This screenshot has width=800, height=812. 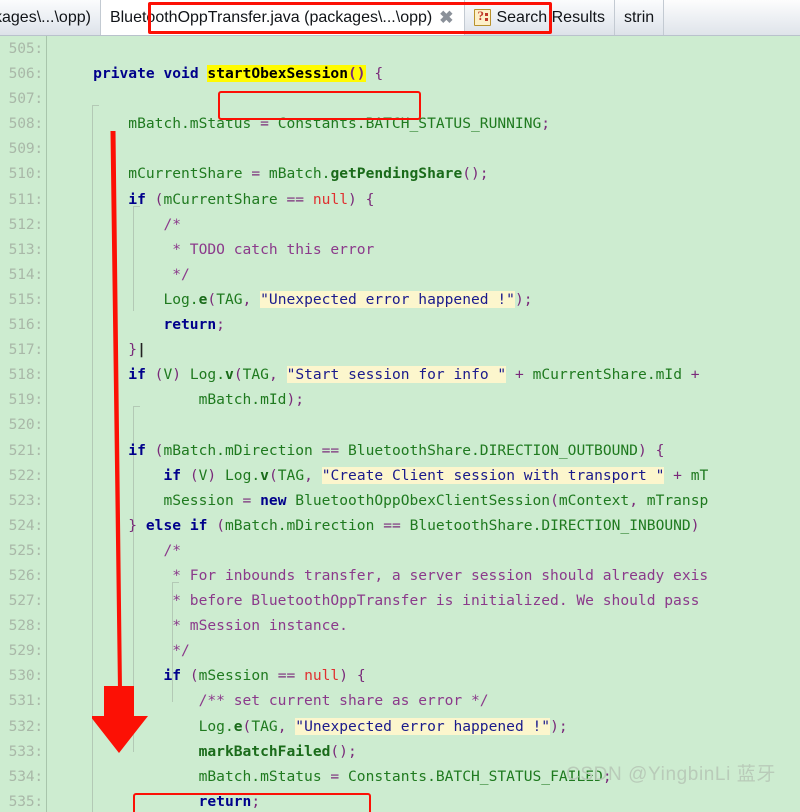 What do you see at coordinates (260, 626) in the screenshot?
I see `line-content: * mSession instance.` at bounding box center [260, 626].